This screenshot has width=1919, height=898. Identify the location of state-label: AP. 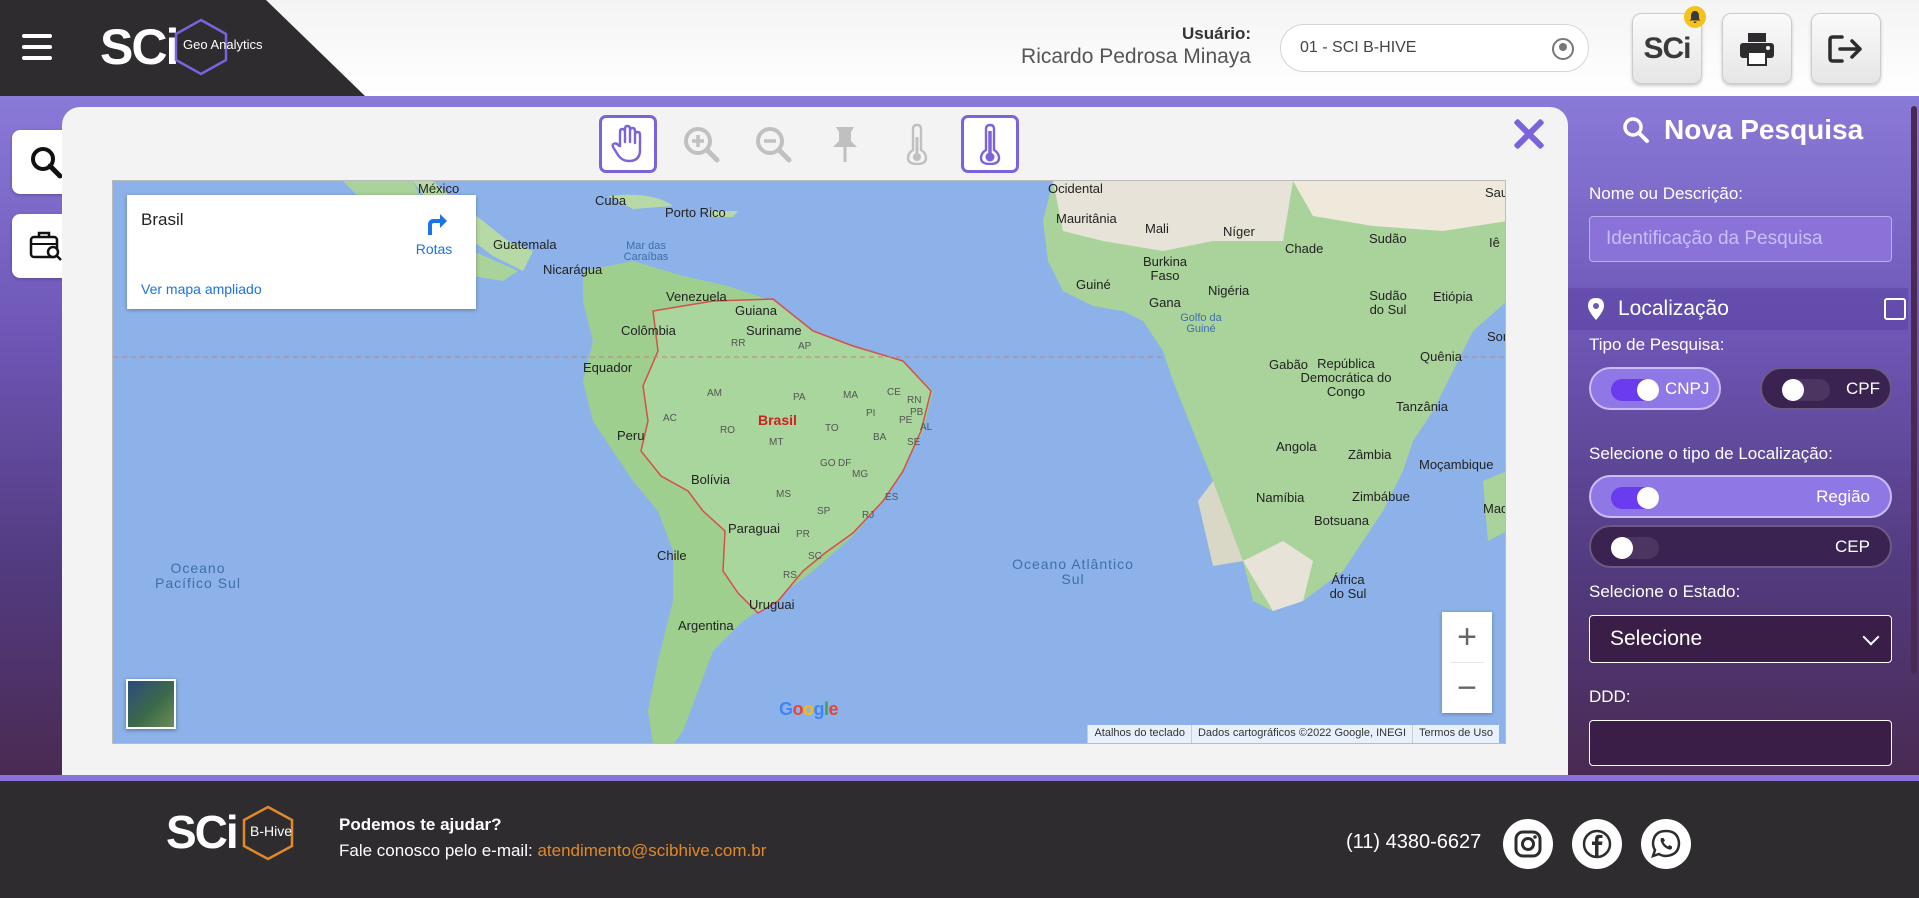
(805, 346).